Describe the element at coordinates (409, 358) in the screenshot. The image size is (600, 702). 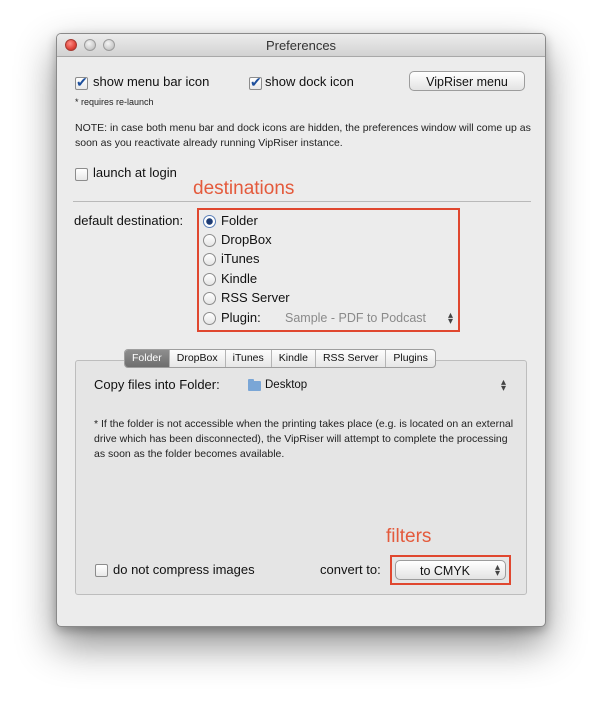
I see `tab-plugins: Plugins` at that location.